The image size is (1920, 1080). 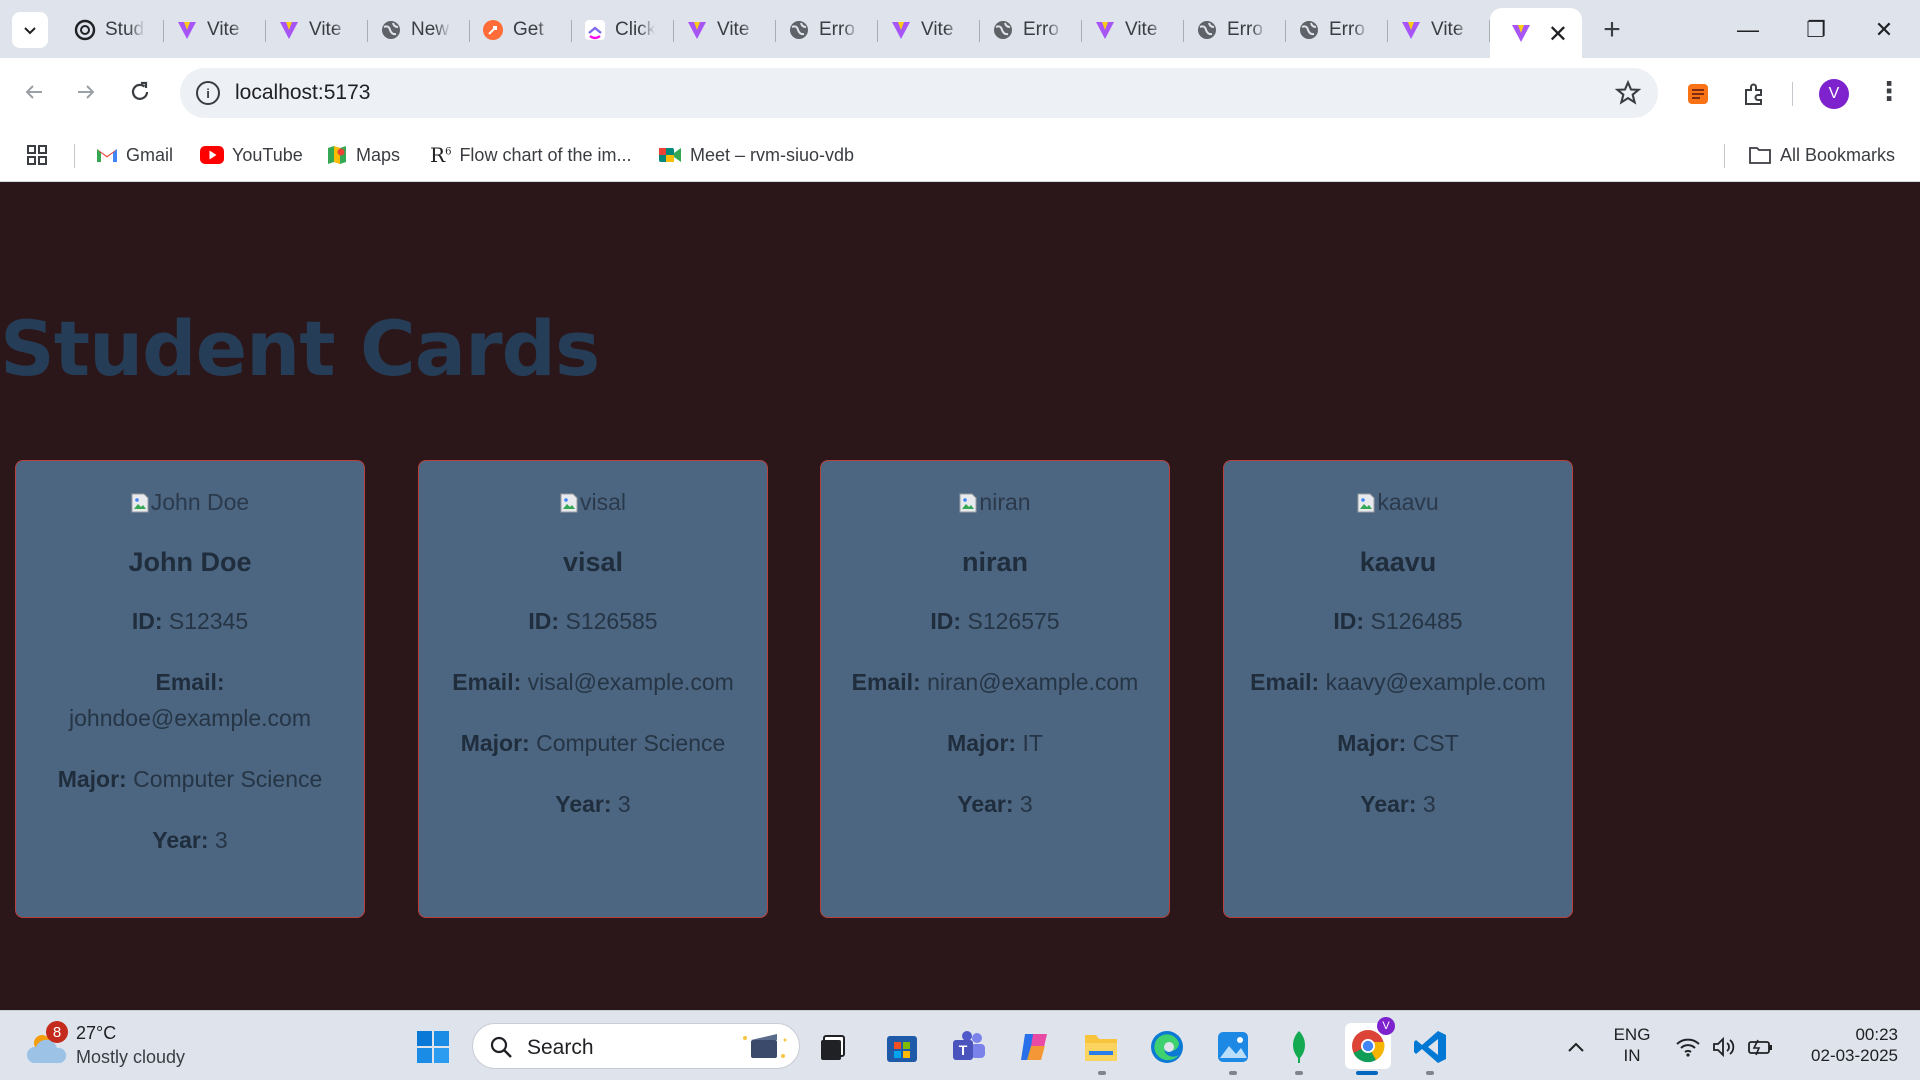 What do you see at coordinates (107, 155) in the screenshot?
I see `gmail-icon` at bounding box center [107, 155].